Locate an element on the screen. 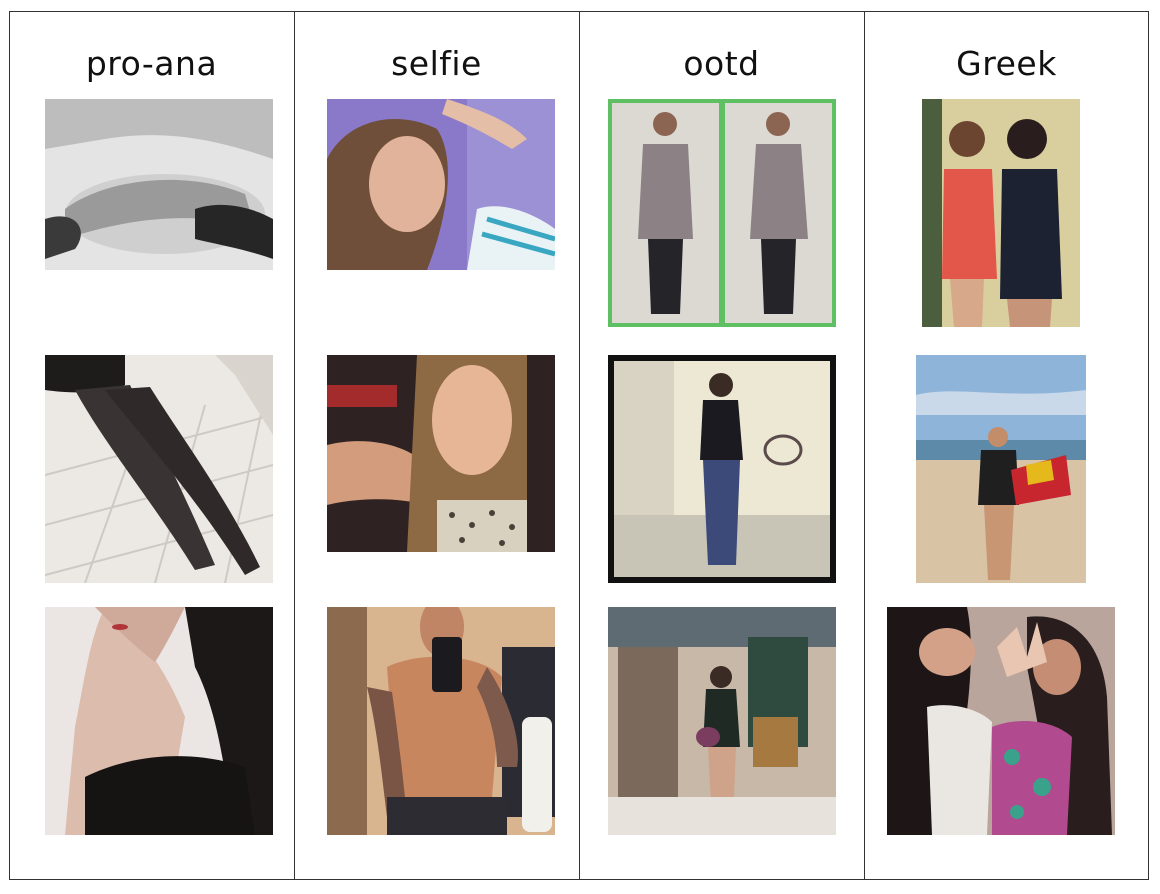 The width and height of the screenshot is (1160, 894). column-title-selfie: selfie is located at coordinates (436, 63).